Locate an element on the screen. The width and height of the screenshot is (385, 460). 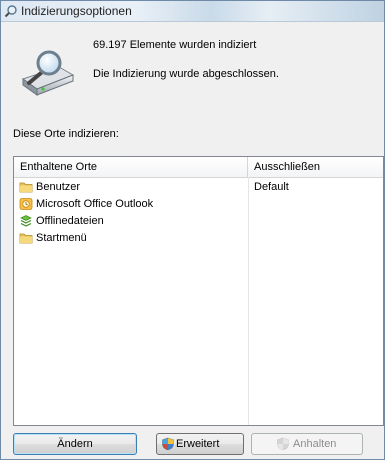
indexing-app-icon is located at coordinates (10, 11).